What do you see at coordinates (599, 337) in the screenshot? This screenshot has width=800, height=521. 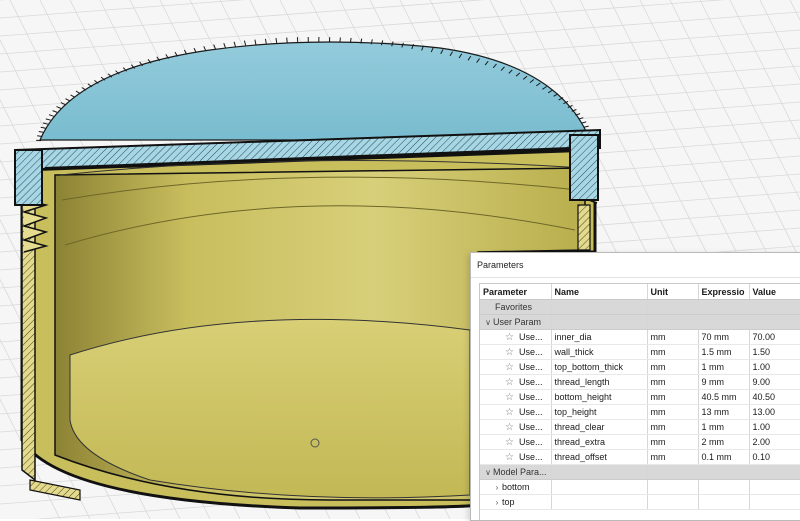 I see `param-name-cell: inner_dia` at bounding box center [599, 337].